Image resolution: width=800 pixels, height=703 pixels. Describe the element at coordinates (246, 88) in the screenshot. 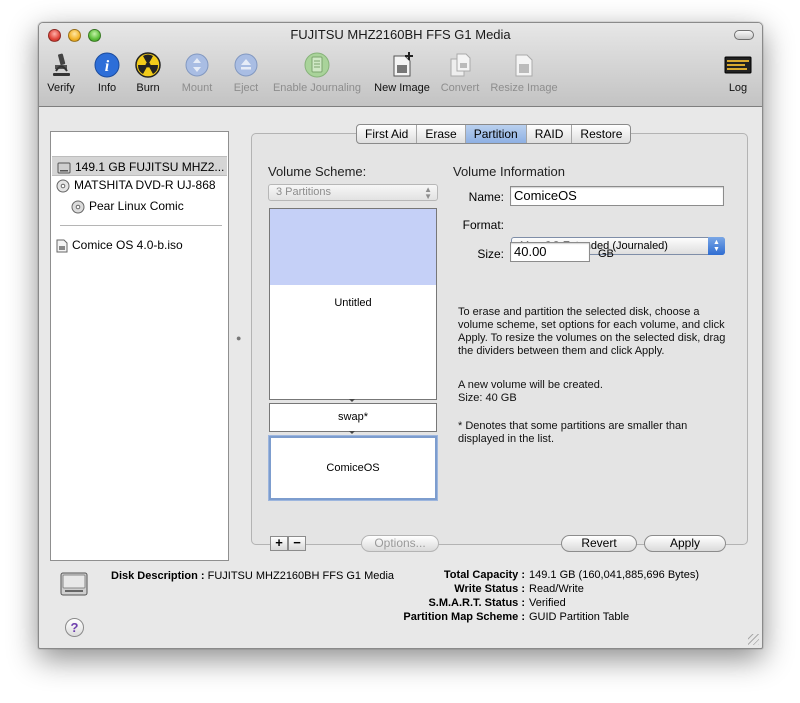

I see `eject-label: Eject` at that location.